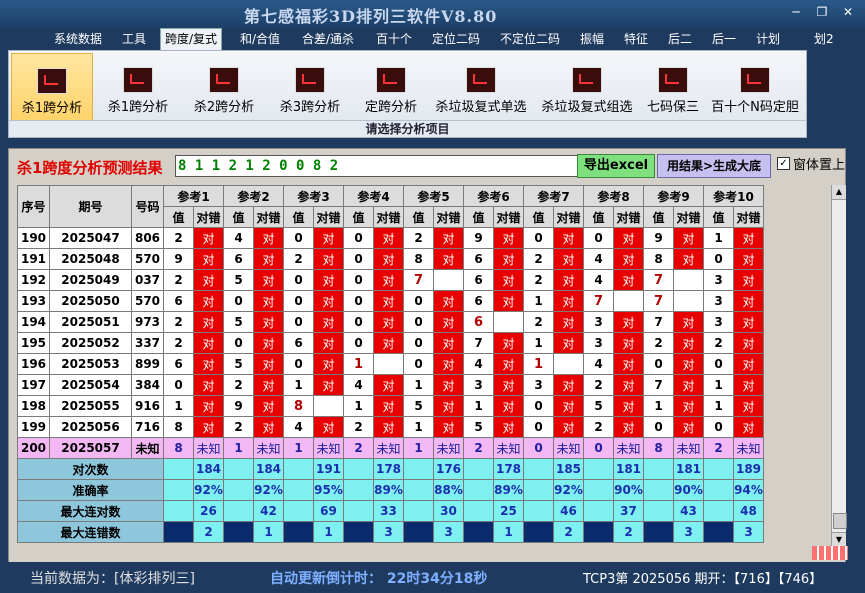  Describe the element at coordinates (52, 108) in the screenshot. I see `ribbon-label: 杀1跨分析` at that location.